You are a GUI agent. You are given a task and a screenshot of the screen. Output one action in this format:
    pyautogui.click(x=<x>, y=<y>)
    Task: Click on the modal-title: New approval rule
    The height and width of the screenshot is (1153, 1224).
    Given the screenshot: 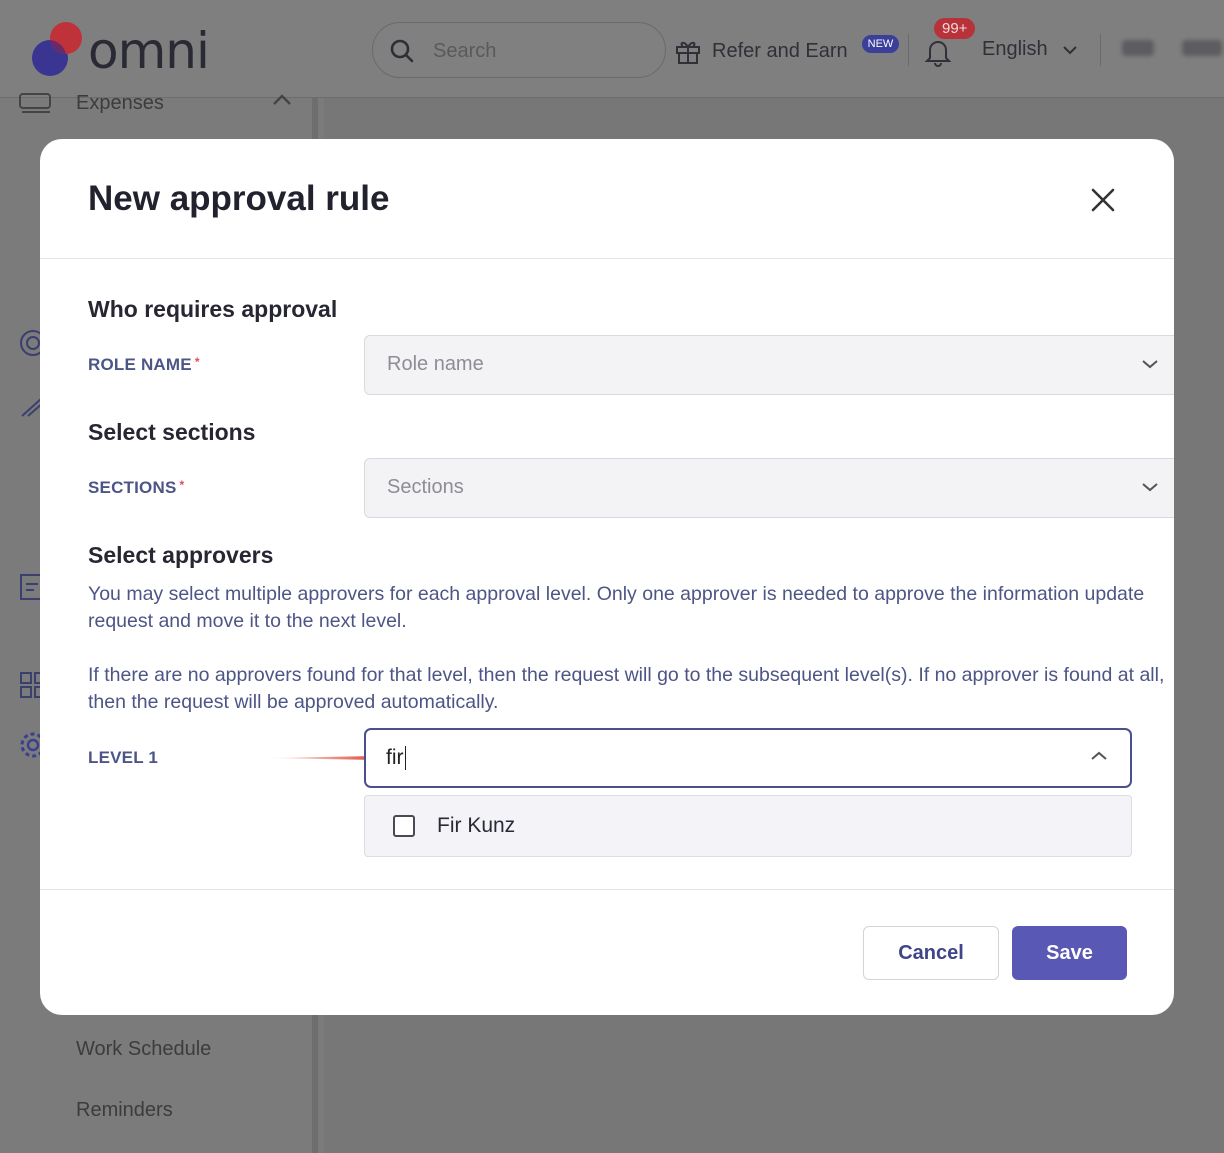 What is the action you would take?
    pyautogui.click(x=239, y=198)
    